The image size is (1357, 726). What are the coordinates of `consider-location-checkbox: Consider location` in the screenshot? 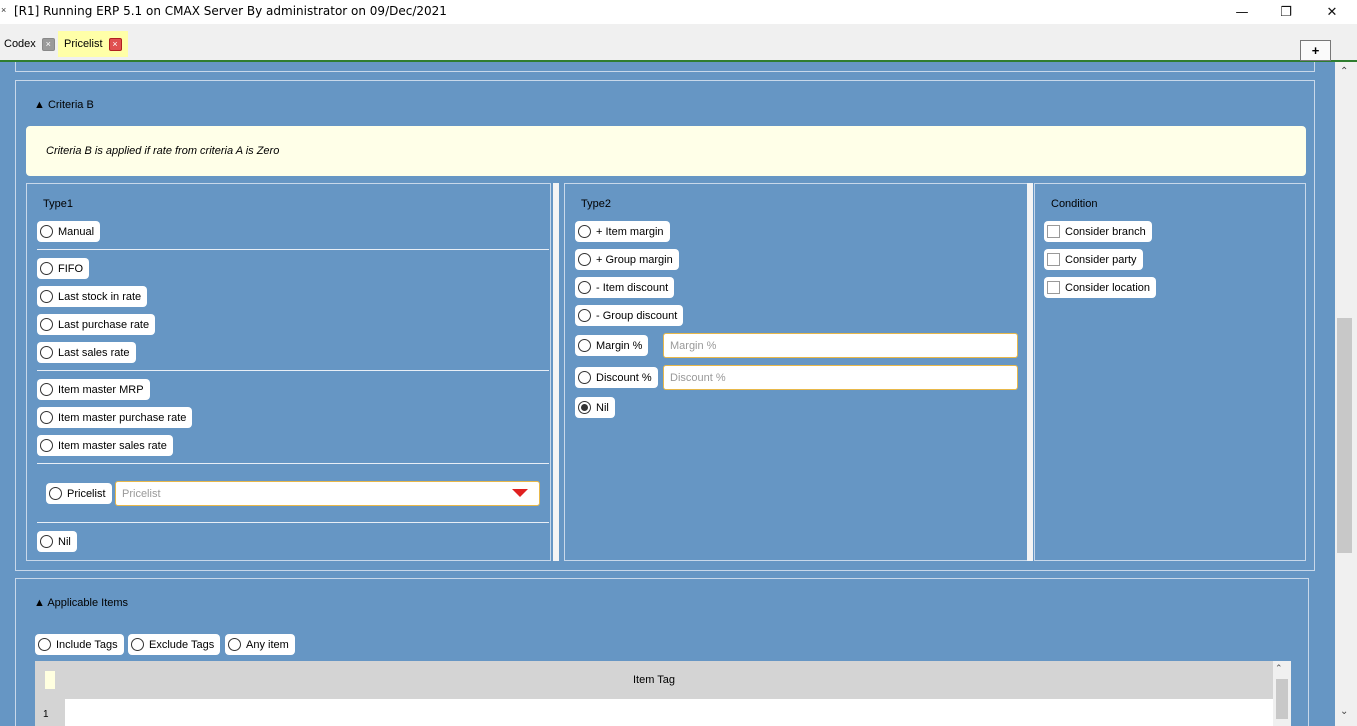 It's located at (1100, 287).